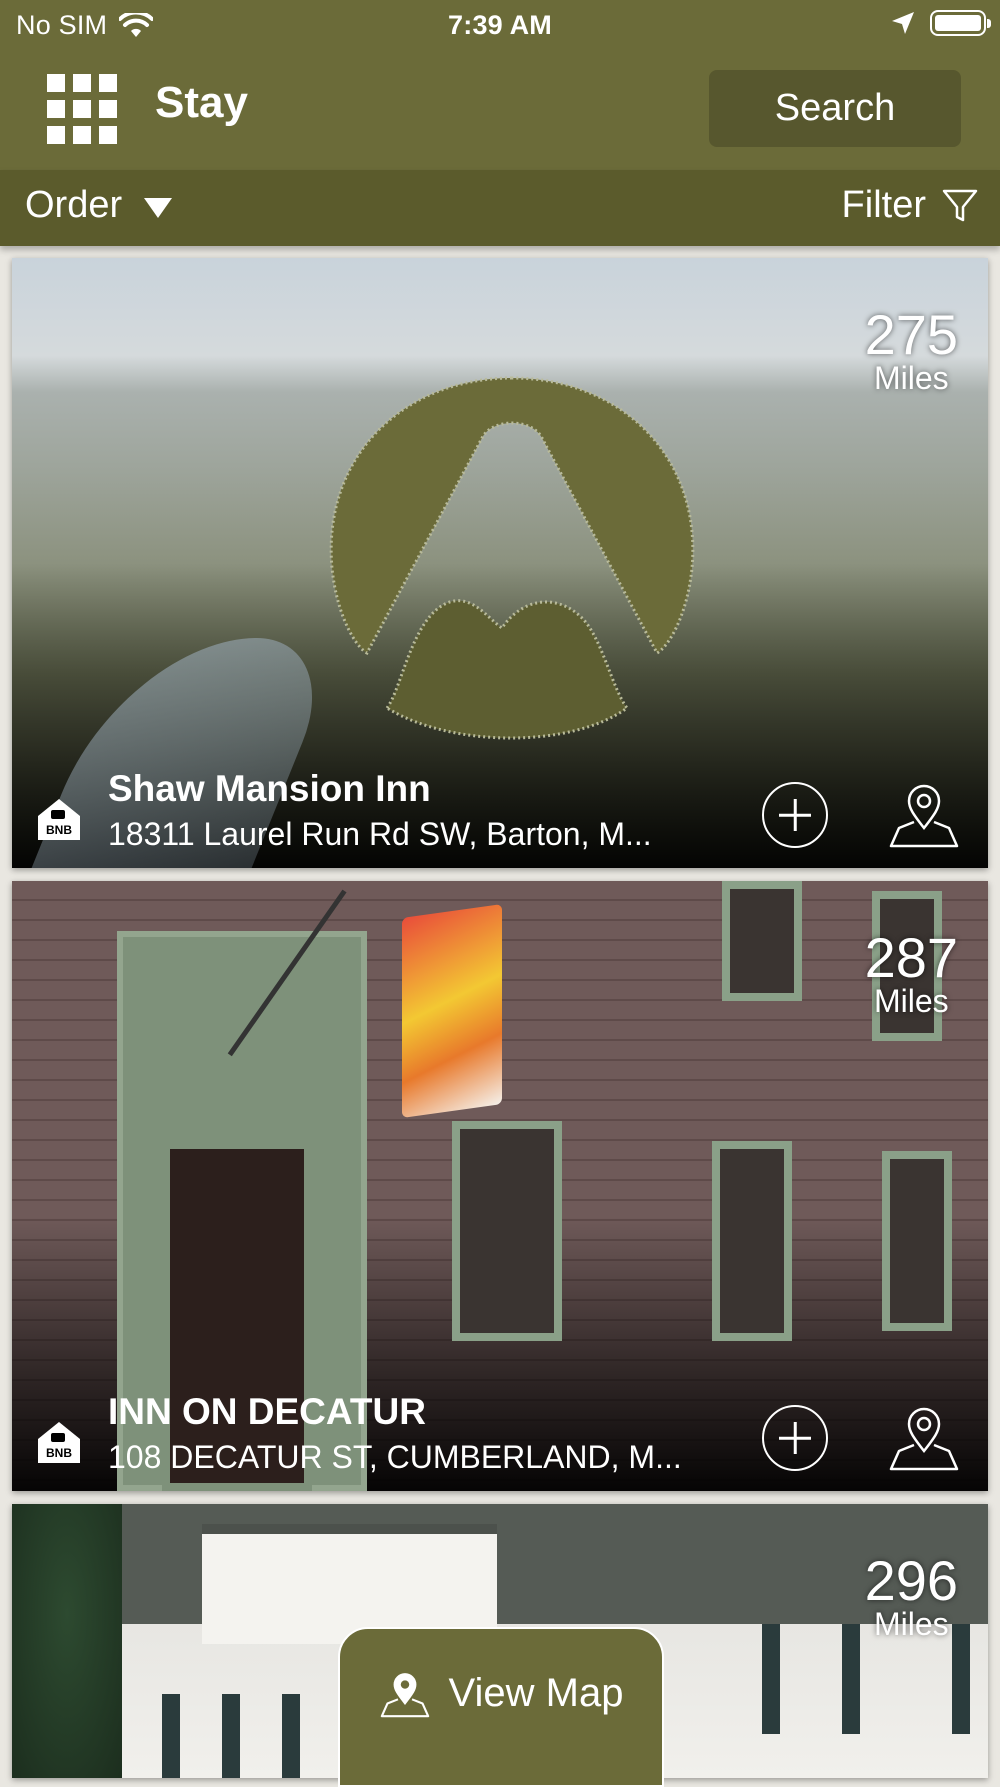 This screenshot has height=1787, width=1000. What do you see at coordinates (201, 102) in the screenshot?
I see `page-title: Stay` at bounding box center [201, 102].